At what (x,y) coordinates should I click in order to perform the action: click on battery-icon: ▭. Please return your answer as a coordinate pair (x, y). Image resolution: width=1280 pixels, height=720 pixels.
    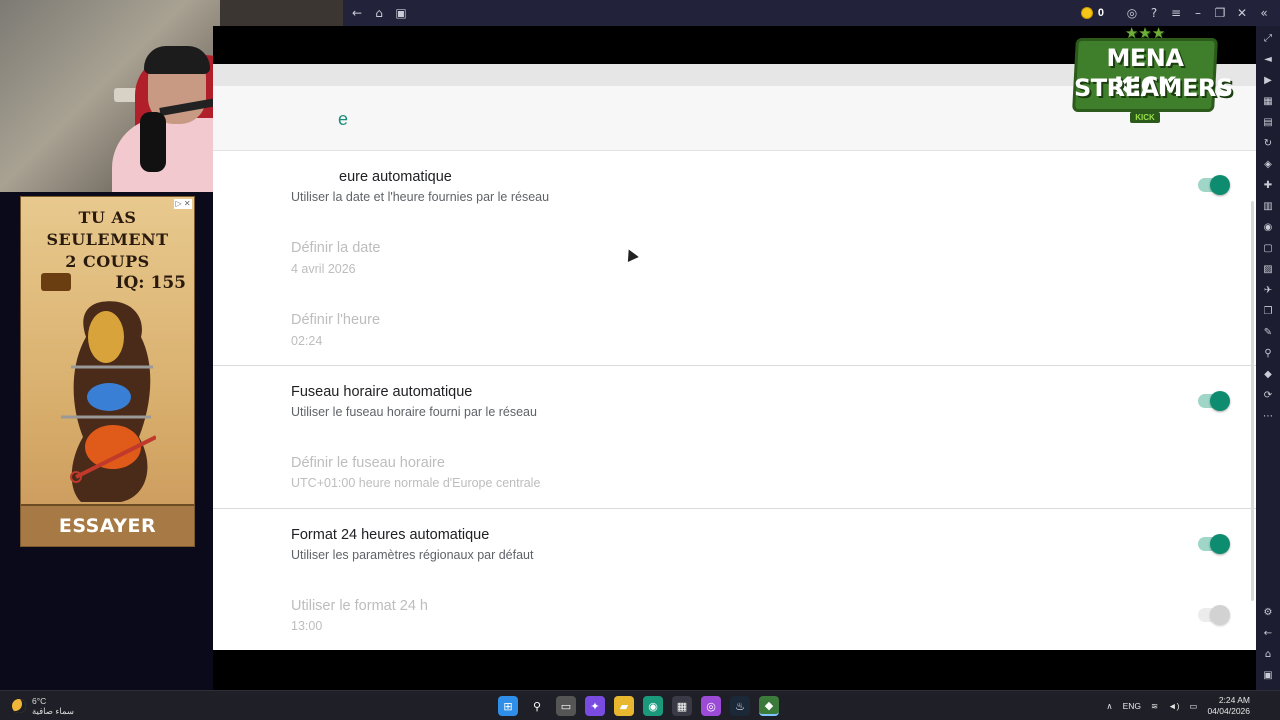
    Looking at the image, I should click on (1193, 706).